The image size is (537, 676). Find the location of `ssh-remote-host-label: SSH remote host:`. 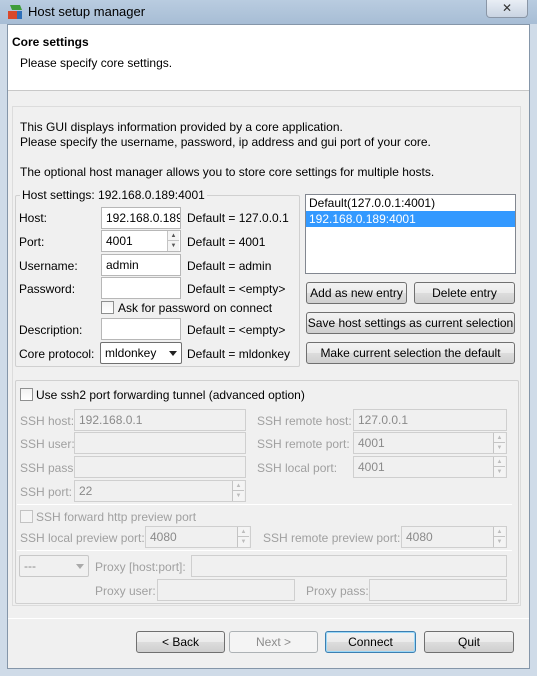

ssh-remote-host-label: SSH remote host: is located at coordinates (304, 421).